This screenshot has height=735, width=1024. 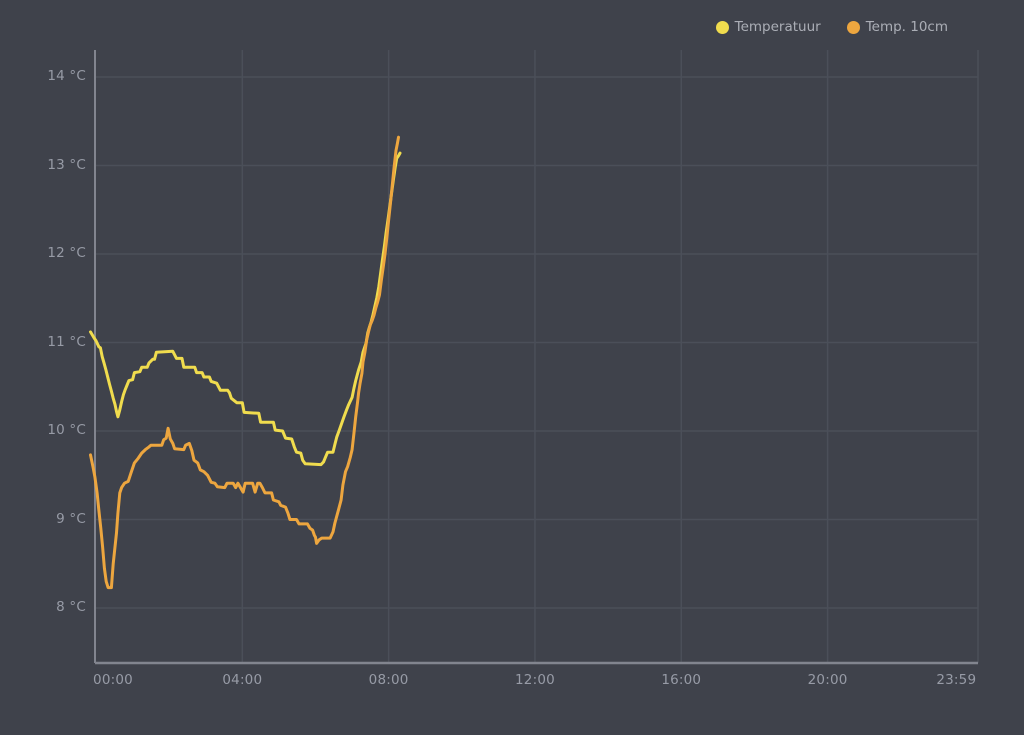 What do you see at coordinates (66, 253) in the screenshot?
I see `y-tick-label: 12 °C` at bounding box center [66, 253].